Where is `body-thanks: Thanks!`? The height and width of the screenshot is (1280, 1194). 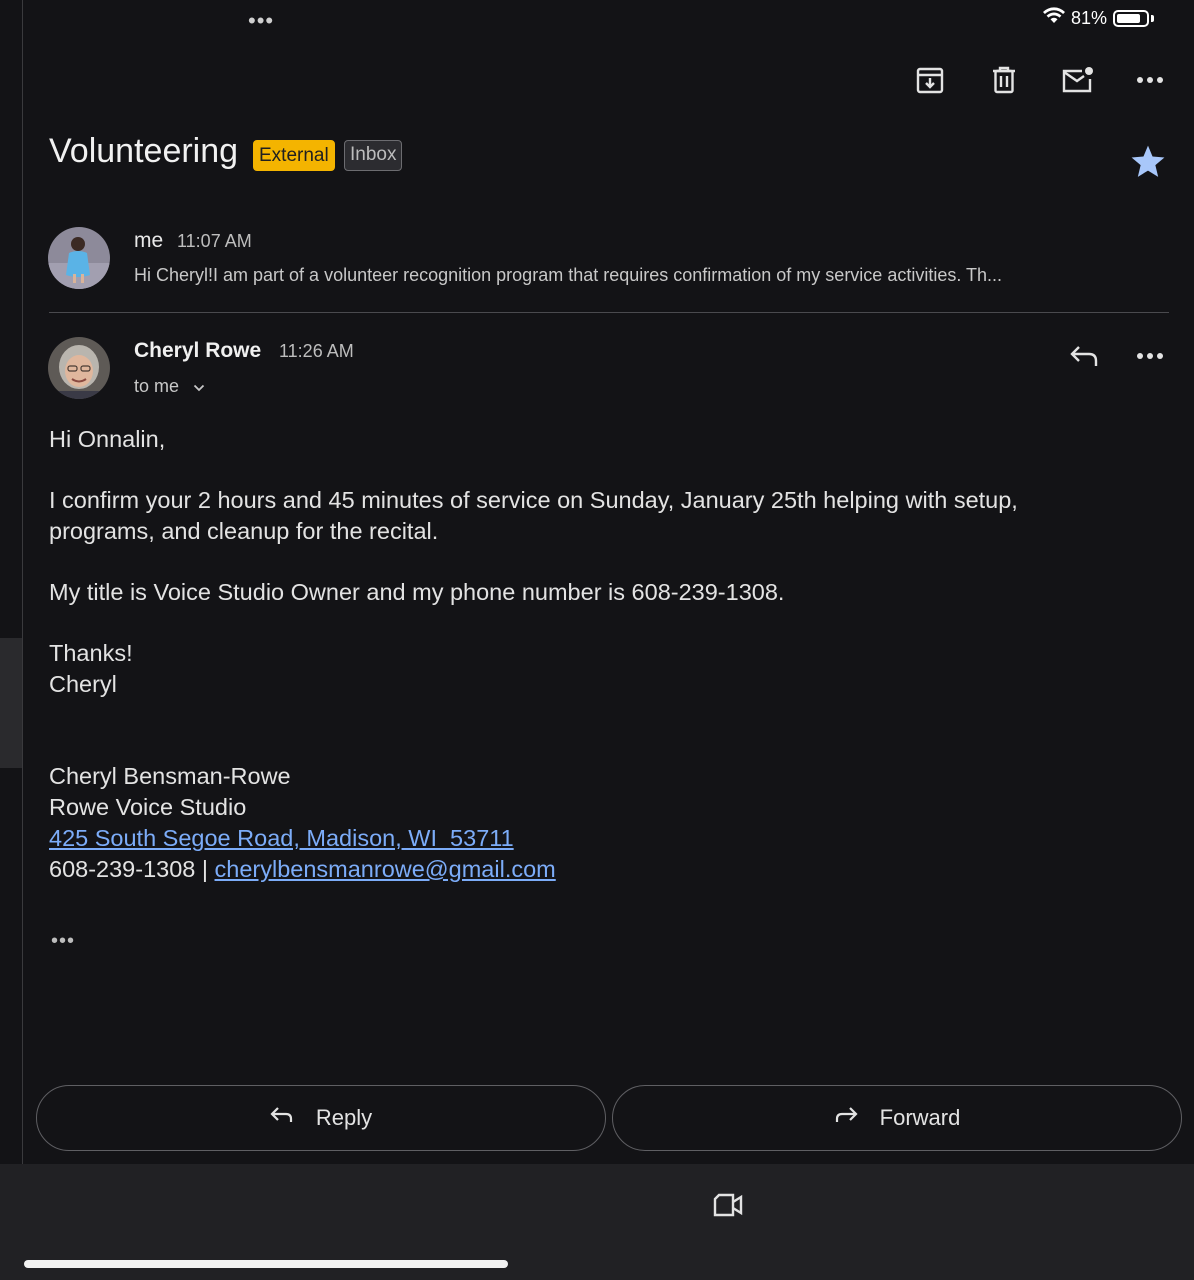 body-thanks: Thanks! is located at coordinates (91, 653).